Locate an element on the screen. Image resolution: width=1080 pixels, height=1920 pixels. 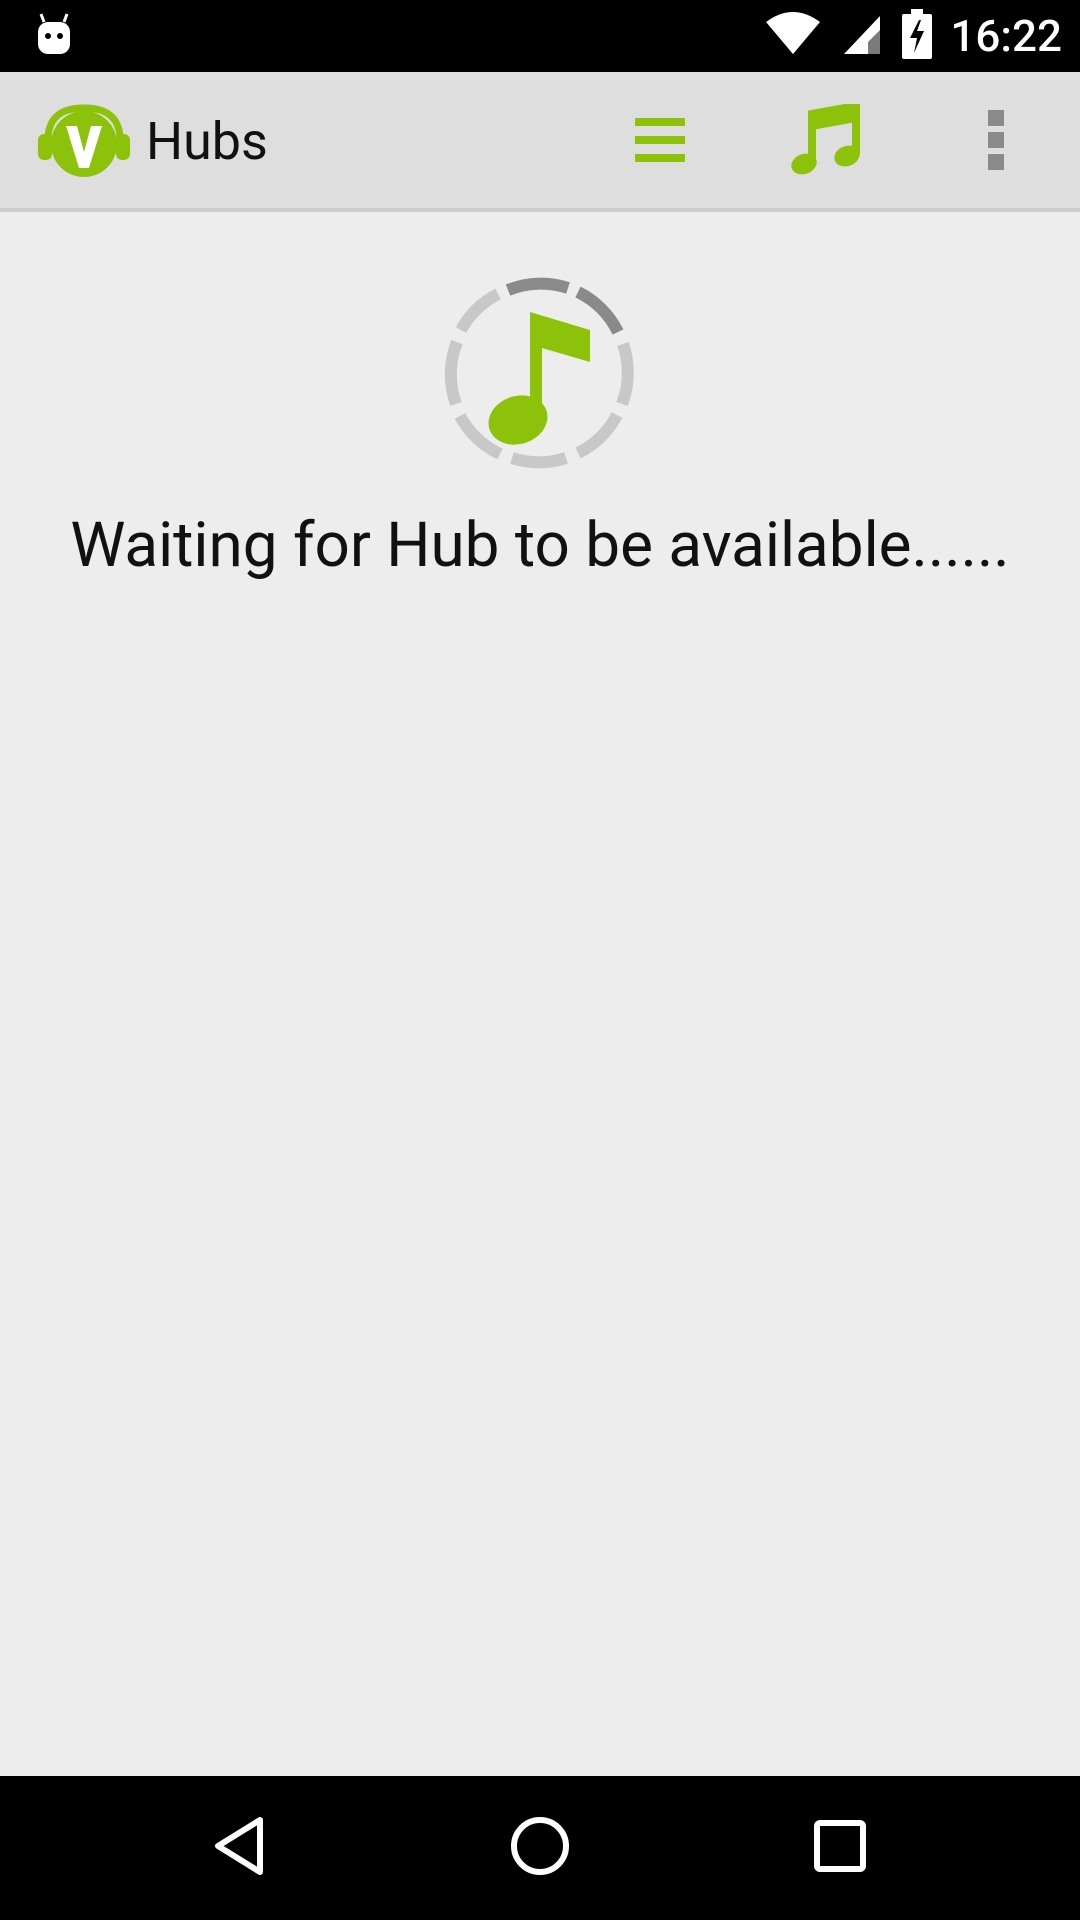
music-note-icon is located at coordinates (825, 140).